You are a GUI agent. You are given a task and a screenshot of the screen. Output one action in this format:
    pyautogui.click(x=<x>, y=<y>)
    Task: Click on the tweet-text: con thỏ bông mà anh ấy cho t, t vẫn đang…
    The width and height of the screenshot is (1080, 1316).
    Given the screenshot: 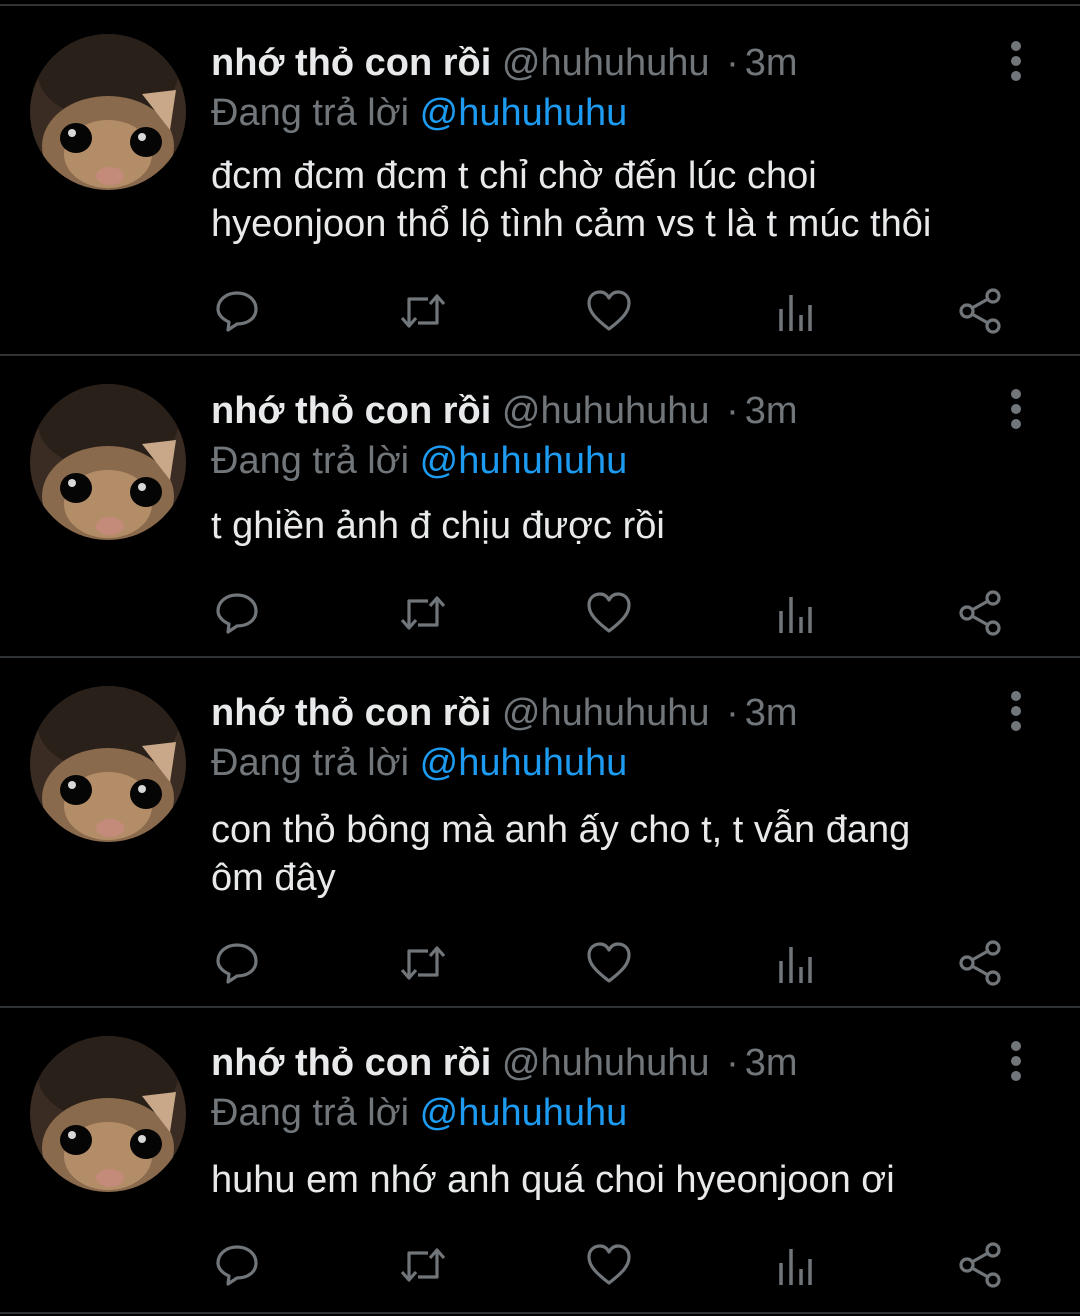 What is the action you would take?
    pyautogui.click(x=626, y=854)
    